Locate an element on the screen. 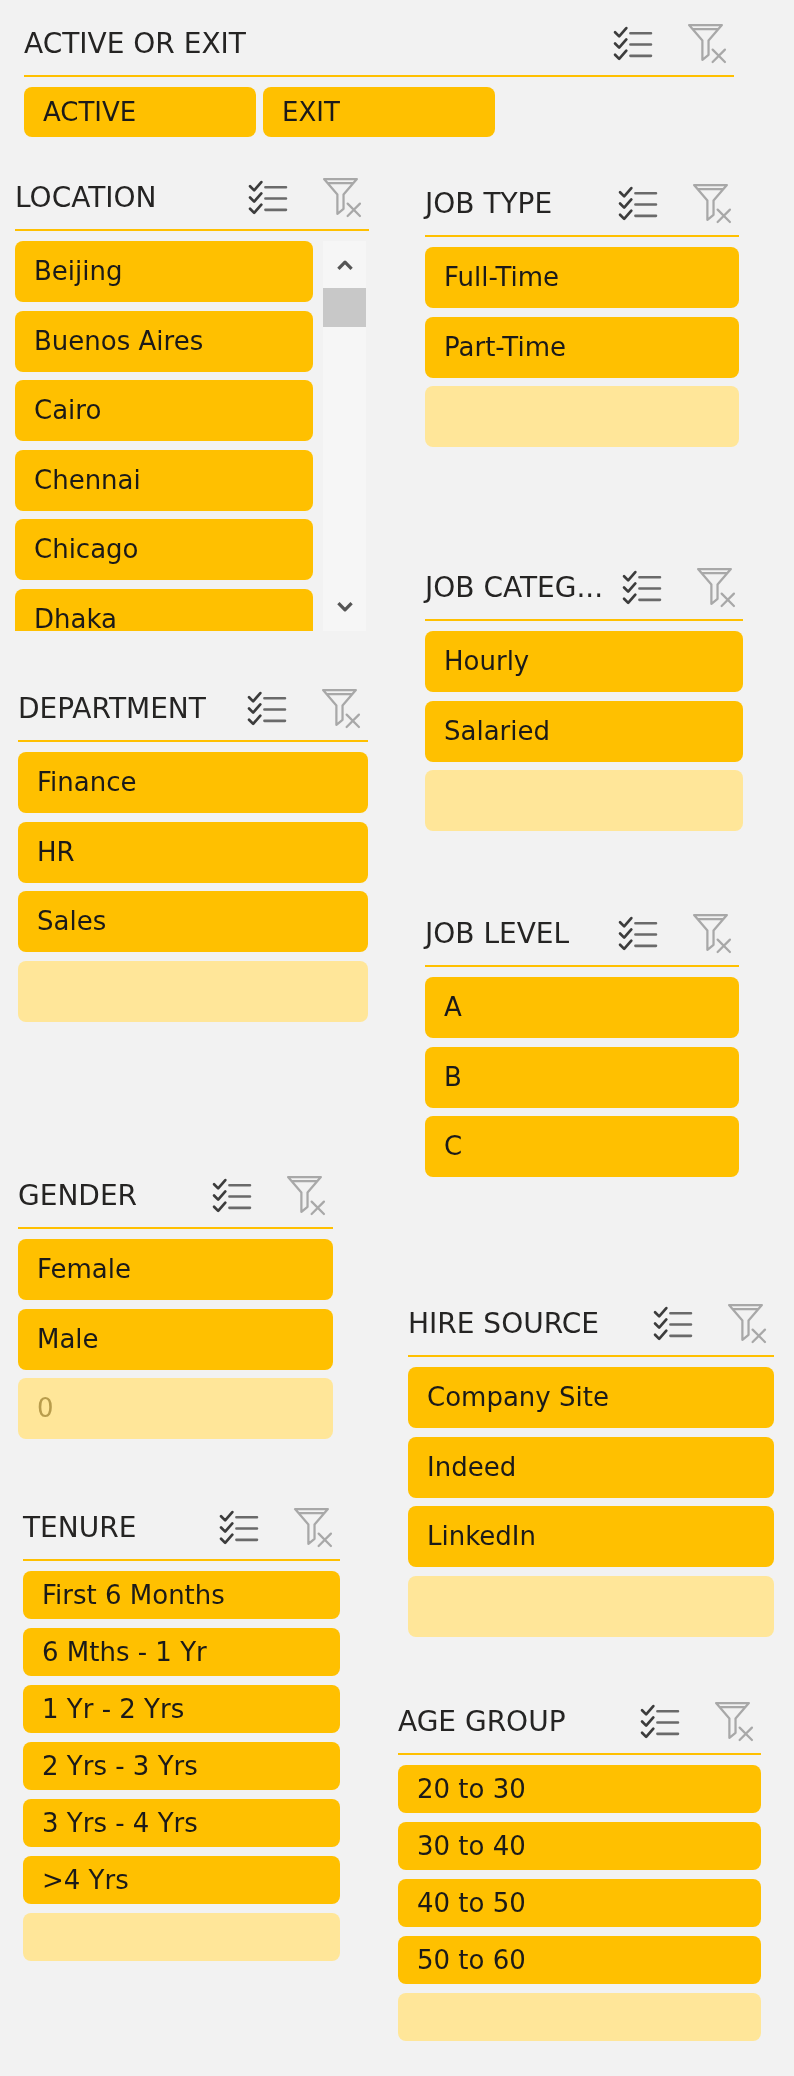 This screenshot has height=2076, width=794. slicer-tile: HR is located at coordinates (193, 852).